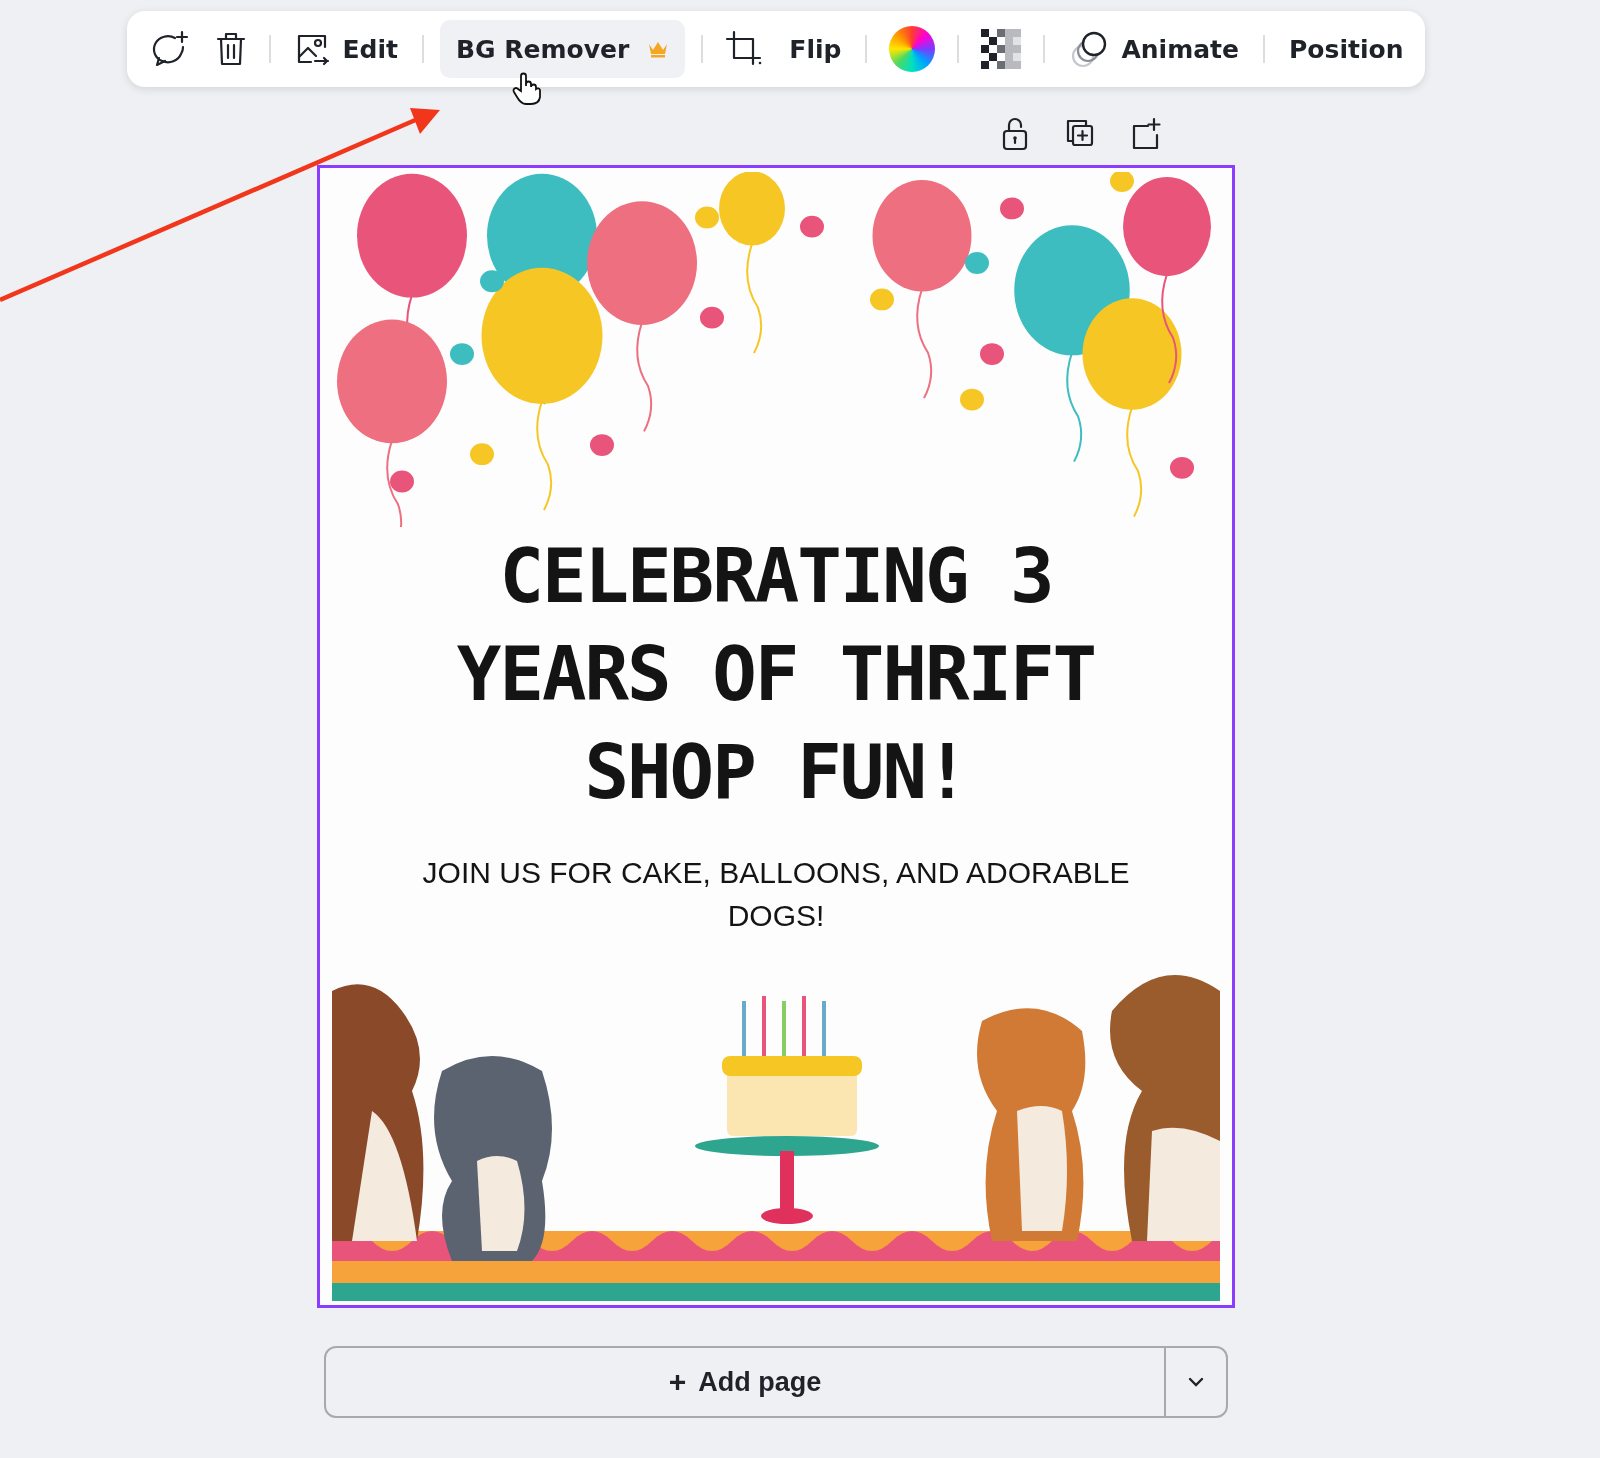  I want to click on toolbar-button: Position, so click(1346, 49).